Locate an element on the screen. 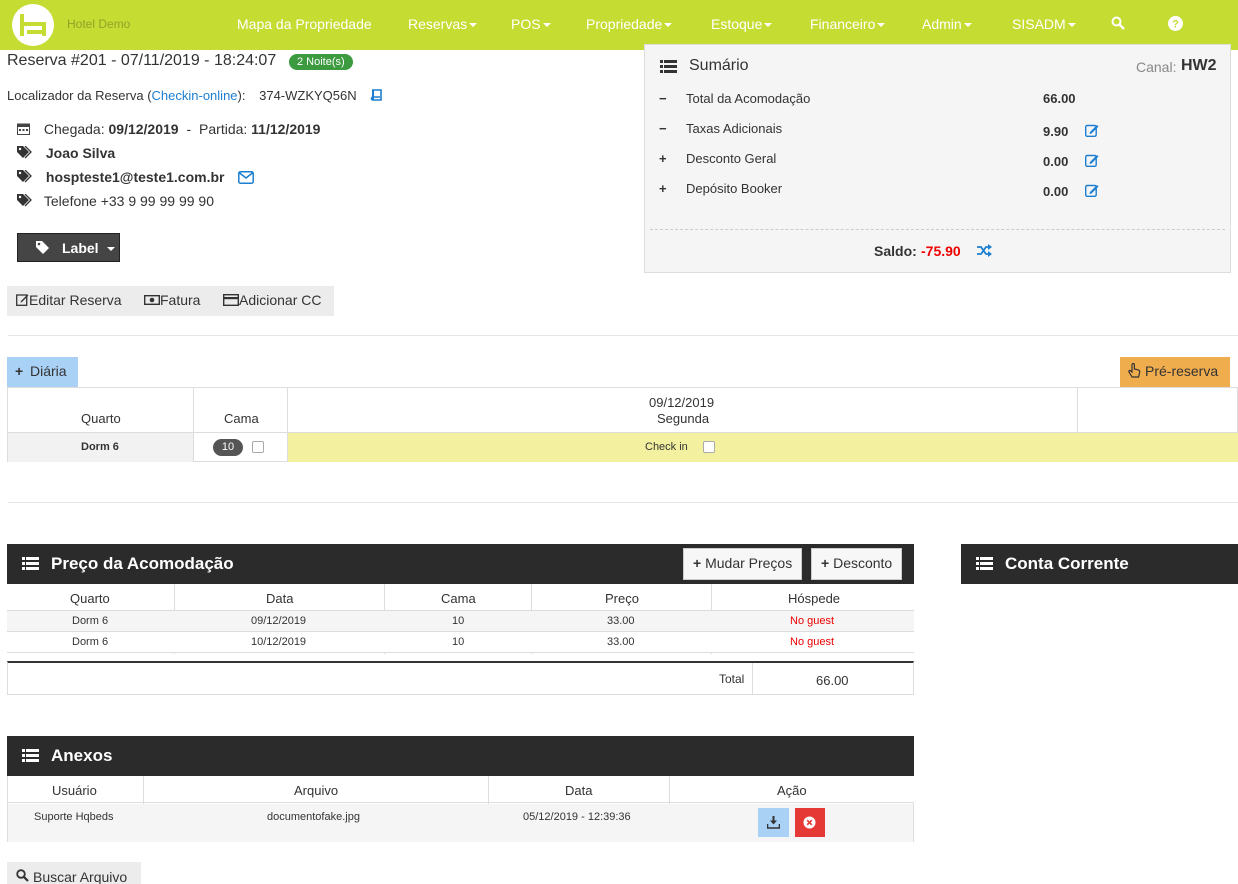  checkin-online-link: Checkin-online is located at coordinates (195, 95).